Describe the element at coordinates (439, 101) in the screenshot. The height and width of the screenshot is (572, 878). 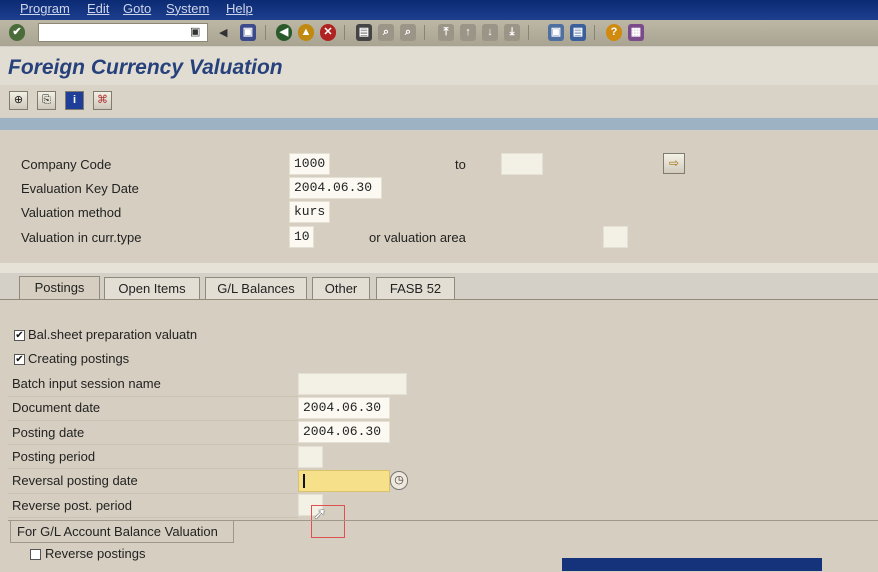
I see `application-toolbar` at that location.